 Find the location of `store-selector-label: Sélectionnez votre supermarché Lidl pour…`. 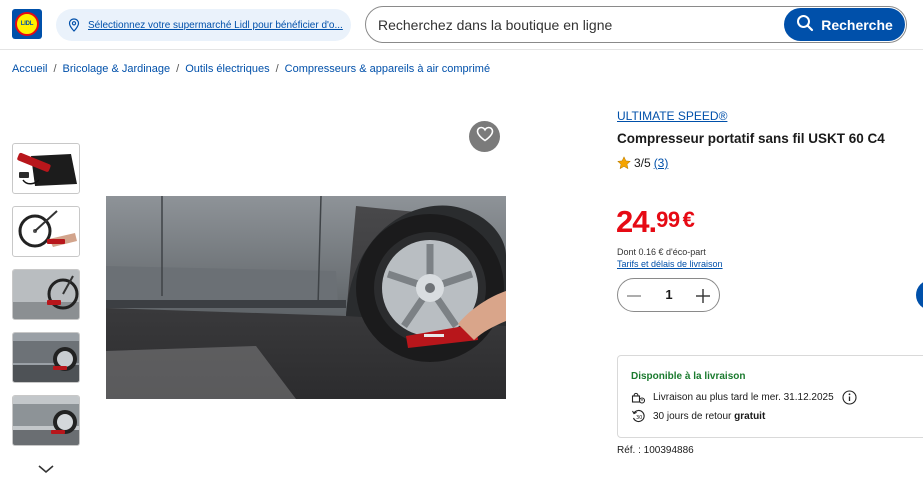

store-selector-label: Sélectionnez votre supermarché Lidl pour… is located at coordinates (215, 25).